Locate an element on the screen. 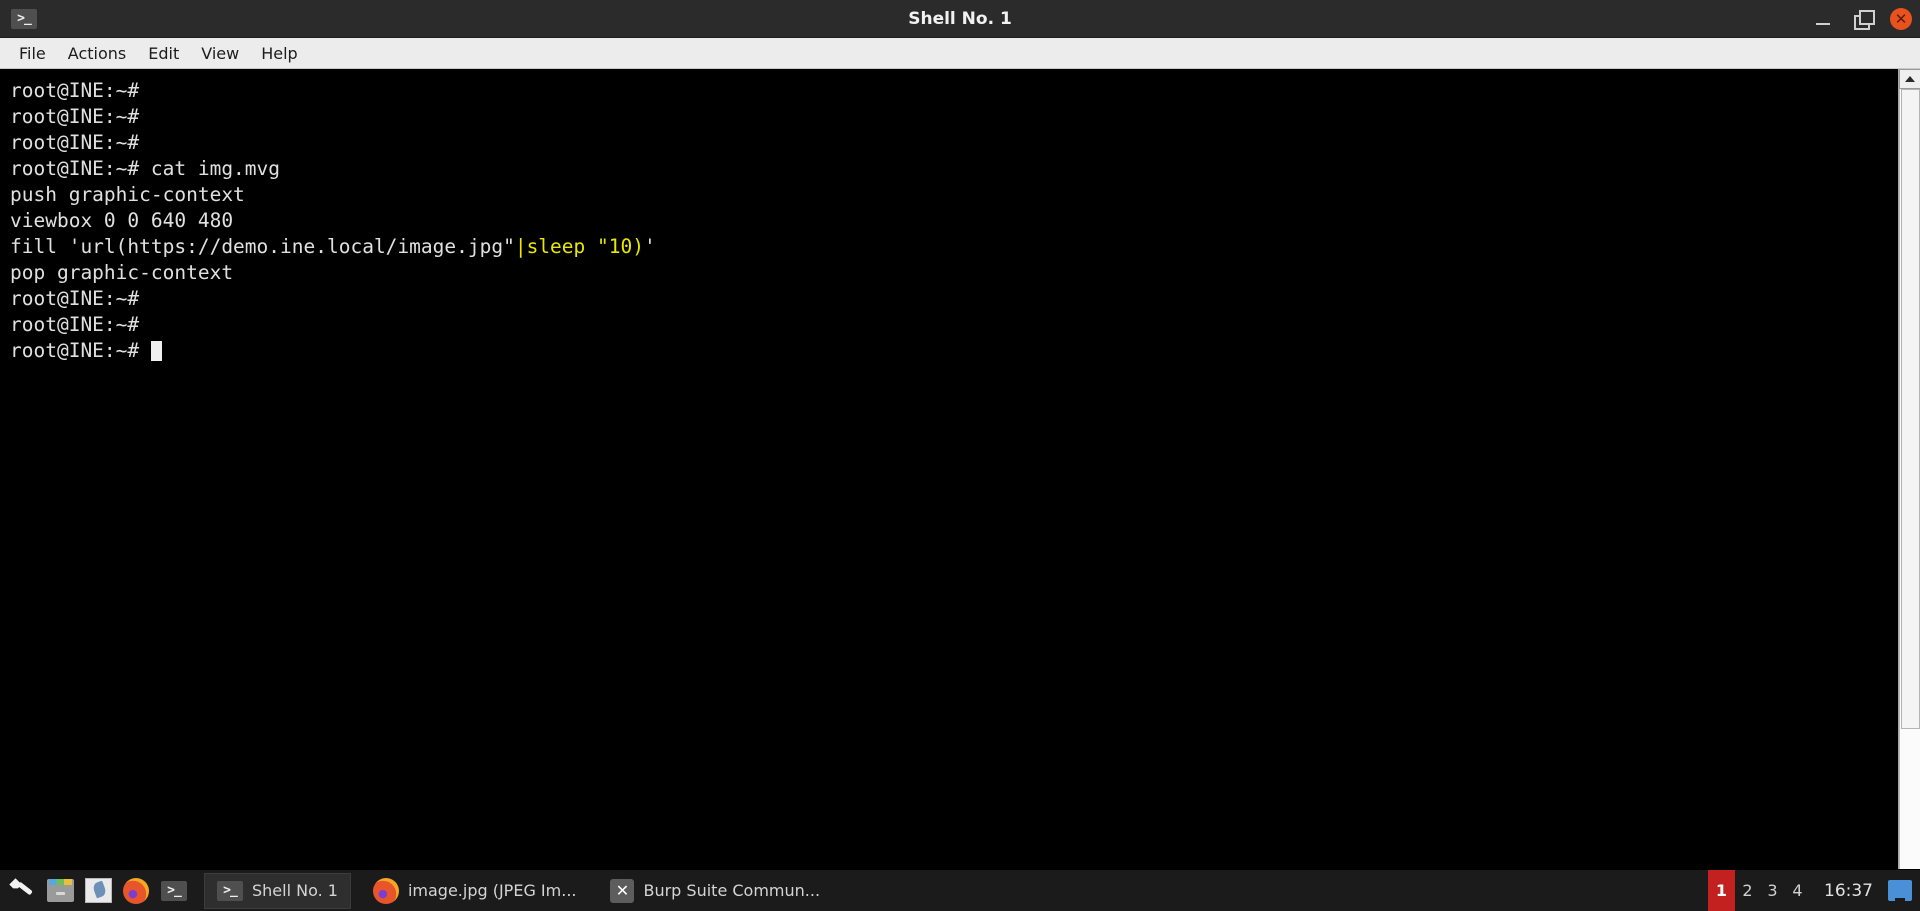 The width and height of the screenshot is (1920, 911). workspace-2: 2 is located at coordinates (1747, 890).